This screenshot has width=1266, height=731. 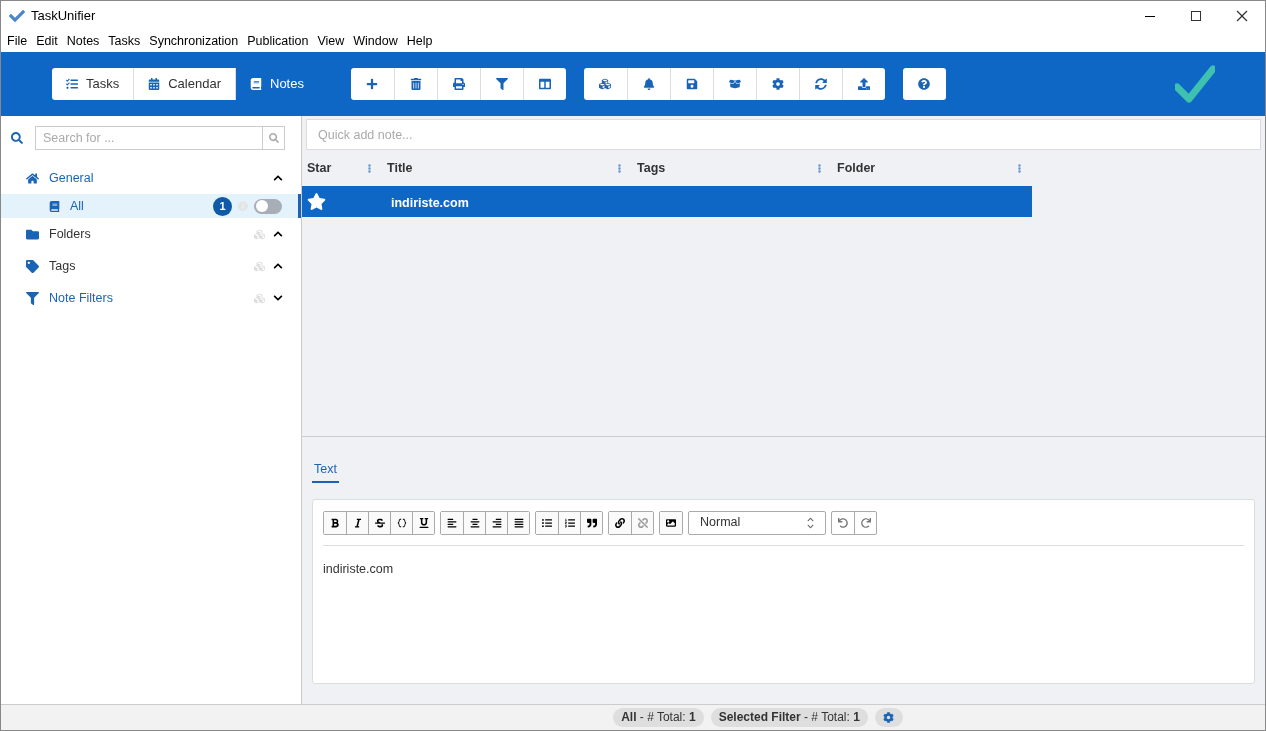 What do you see at coordinates (32, 234) in the screenshot?
I see `folder-icon` at bounding box center [32, 234].